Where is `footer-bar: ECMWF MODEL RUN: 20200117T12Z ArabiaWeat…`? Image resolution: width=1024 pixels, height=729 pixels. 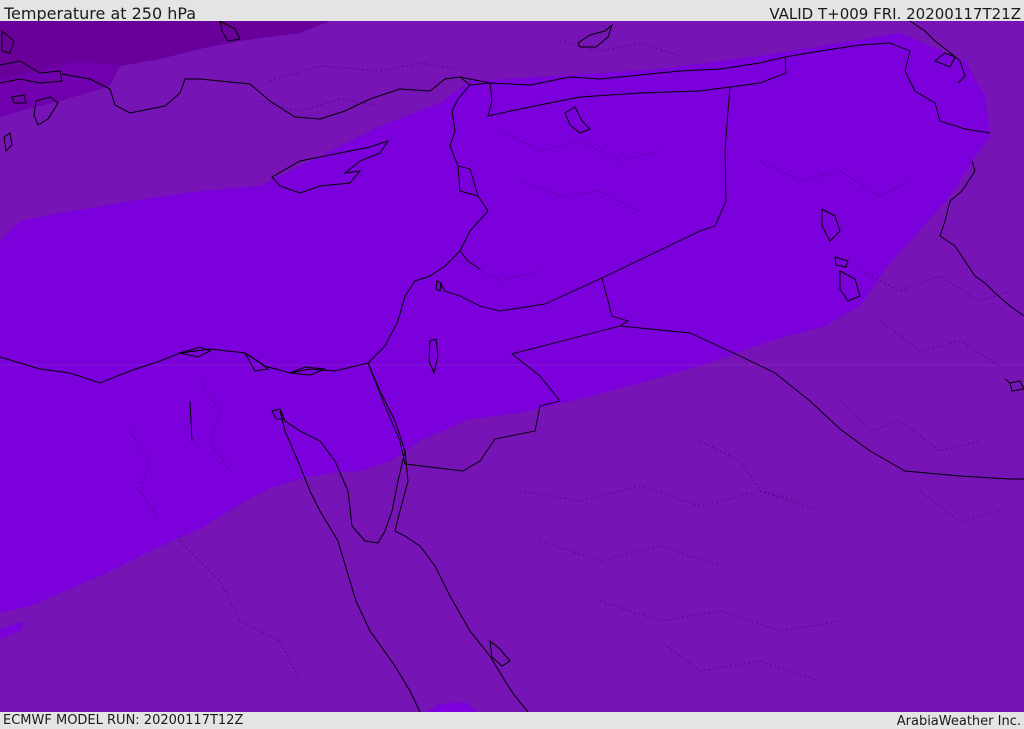 footer-bar: ECMWF MODEL RUN: 20200117T12Z ArabiaWeat… is located at coordinates (512, 720).